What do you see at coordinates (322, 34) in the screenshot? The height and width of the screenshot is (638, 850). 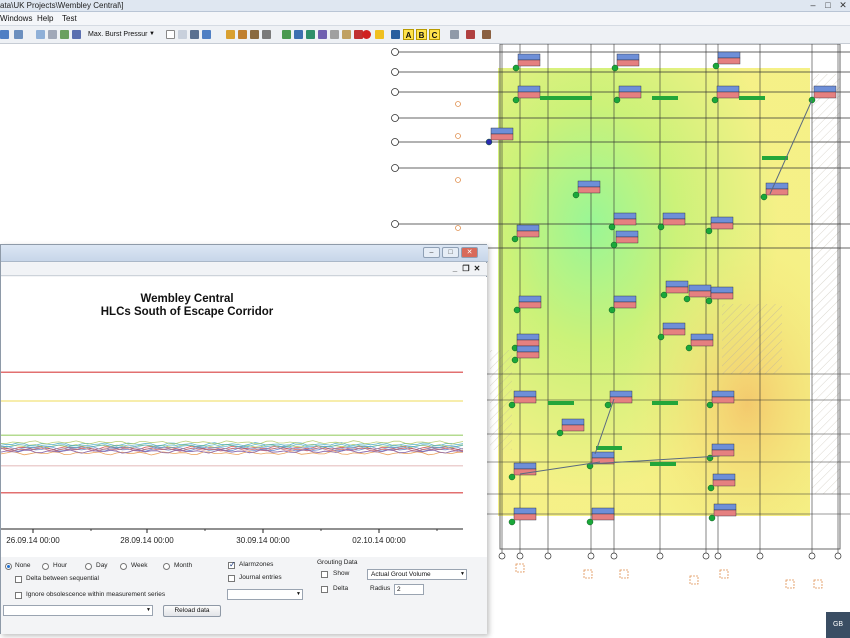 I see `tool-h-icon` at bounding box center [322, 34].